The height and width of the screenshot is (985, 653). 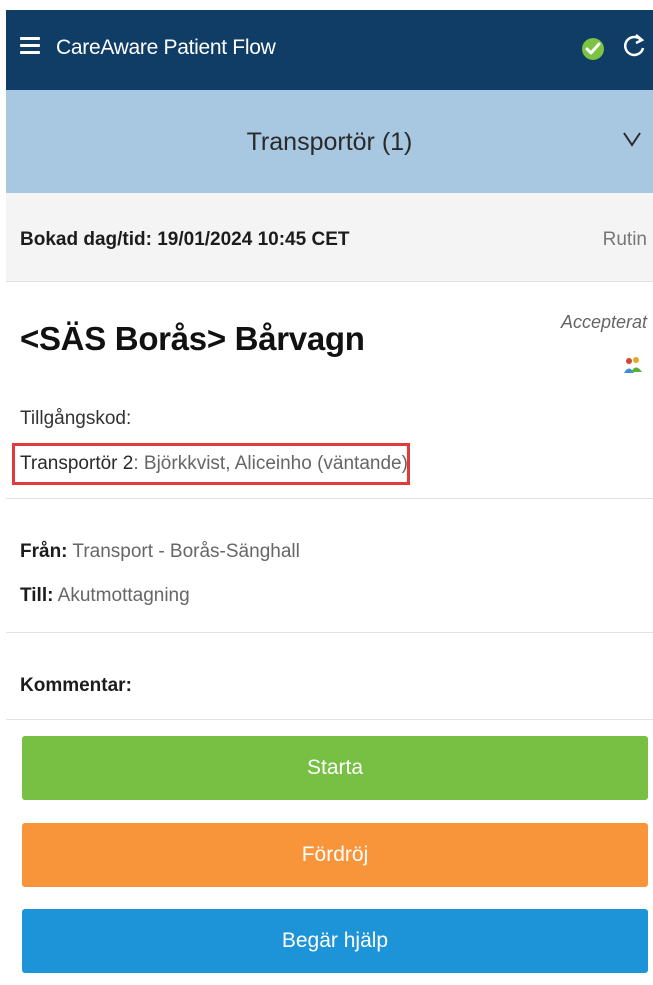 What do you see at coordinates (329, 676) in the screenshot?
I see `comment-section: Kommentar:` at bounding box center [329, 676].